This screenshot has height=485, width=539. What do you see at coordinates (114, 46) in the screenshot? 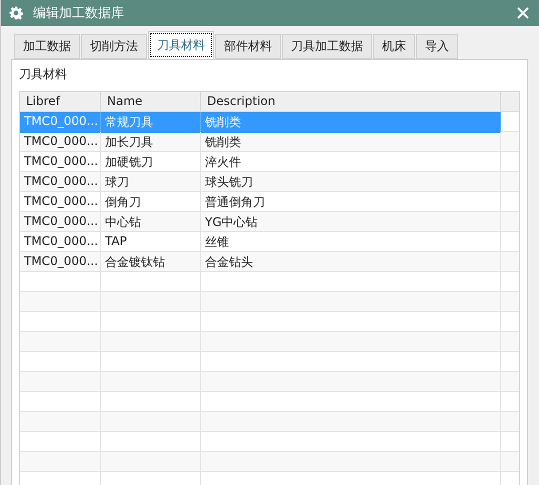
I see `tab: 切削方法` at bounding box center [114, 46].